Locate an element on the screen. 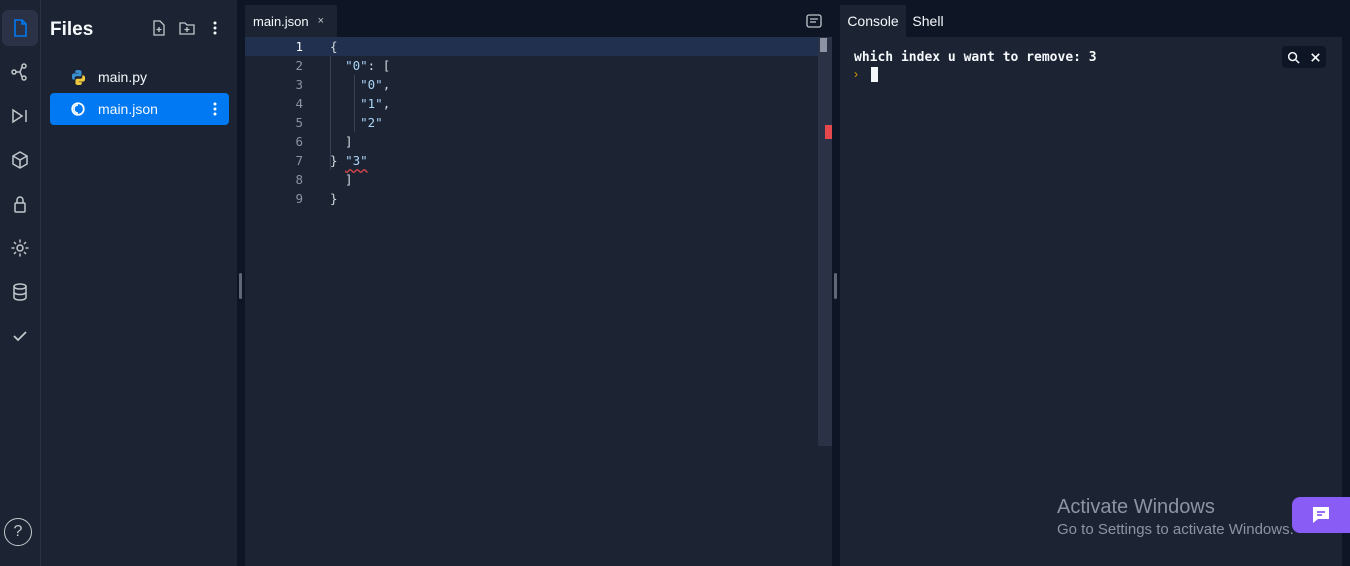  files-panel: Files main.py main.json is located at coordinates (139, 283).